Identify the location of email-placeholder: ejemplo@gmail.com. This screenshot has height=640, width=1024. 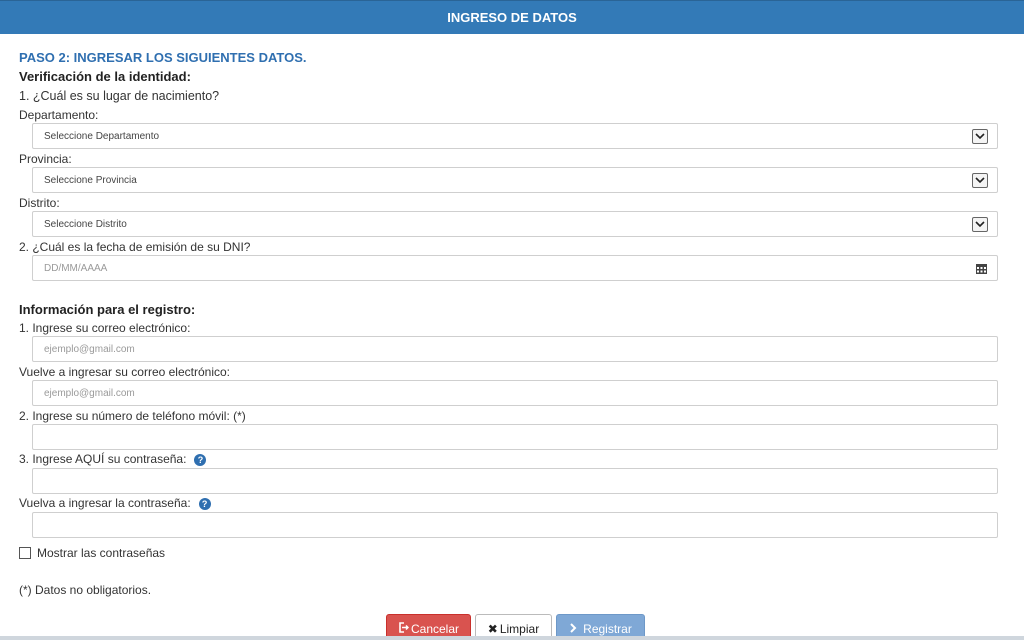
(89, 349).